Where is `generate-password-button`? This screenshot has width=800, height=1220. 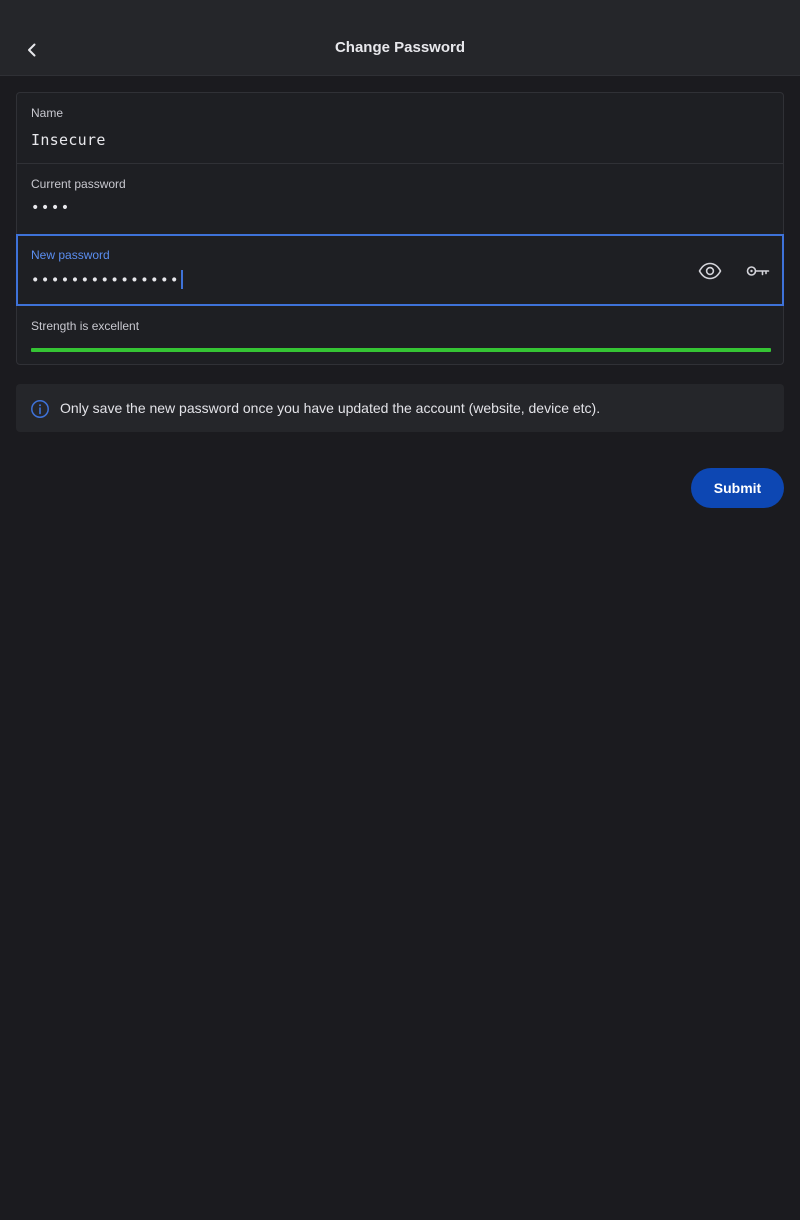
generate-password-button is located at coordinates (758, 271).